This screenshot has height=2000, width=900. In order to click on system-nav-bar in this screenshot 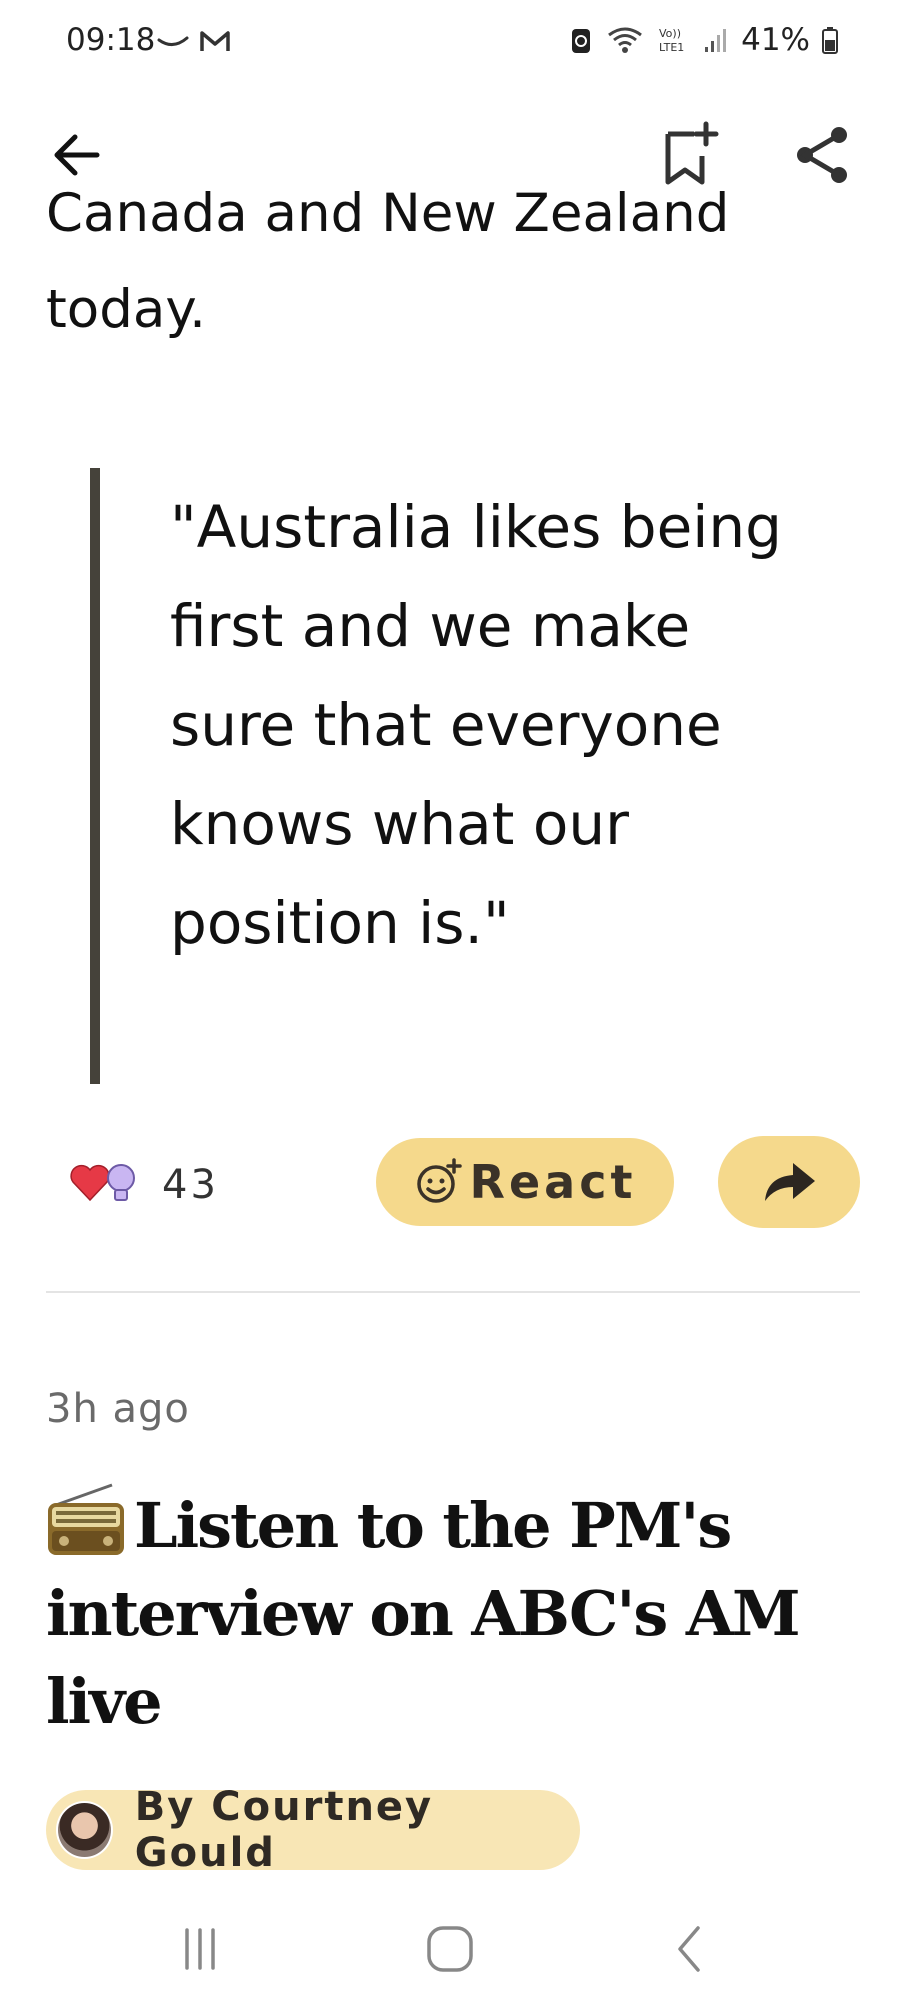, I will do `click(450, 1950)`.